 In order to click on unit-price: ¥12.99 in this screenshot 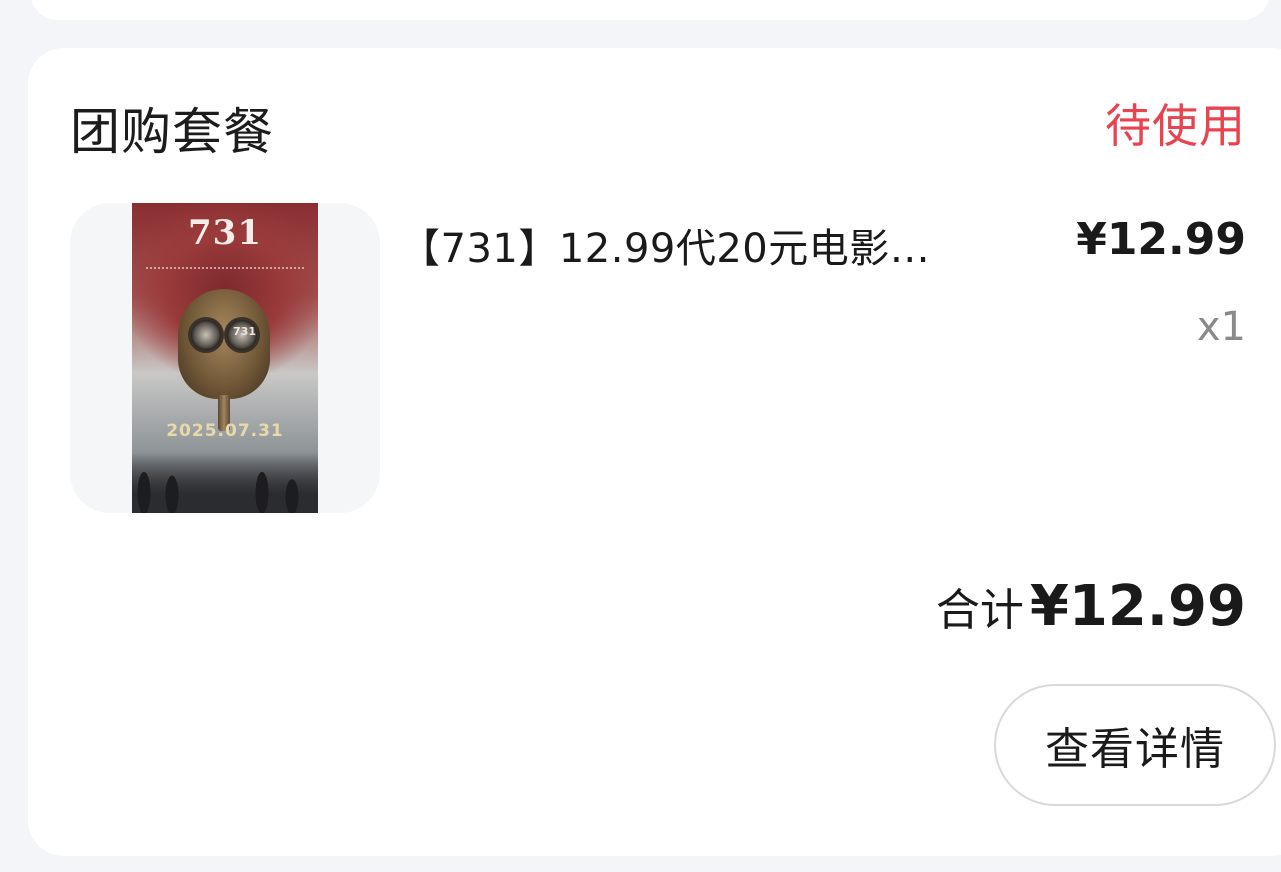, I will do `click(1161, 239)`.